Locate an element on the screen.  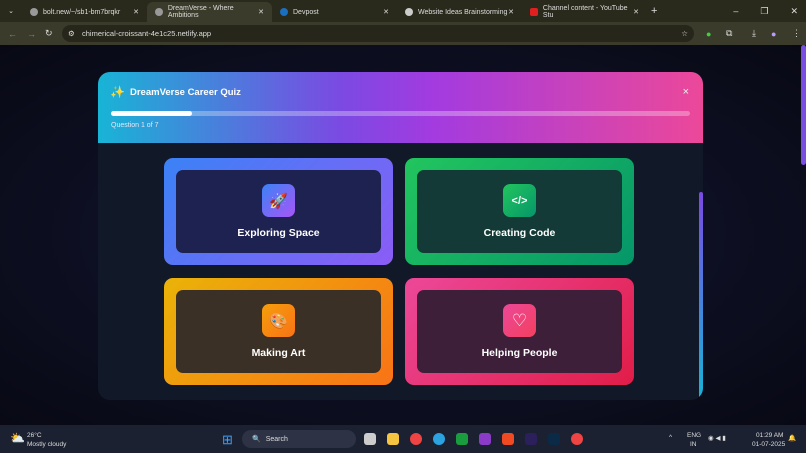
option-label: Exploring Space is located at coordinates (278, 233).